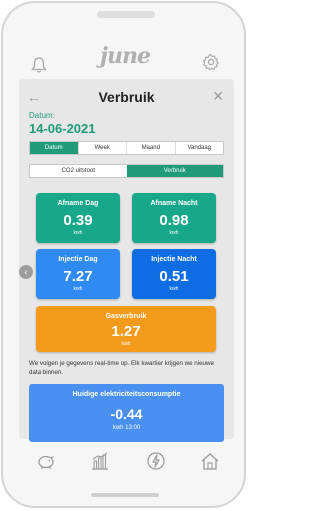 The width and height of the screenshot is (320, 511). What do you see at coordinates (78, 203) in the screenshot?
I see `card-label: Afname Dag` at bounding box center [78, 203].